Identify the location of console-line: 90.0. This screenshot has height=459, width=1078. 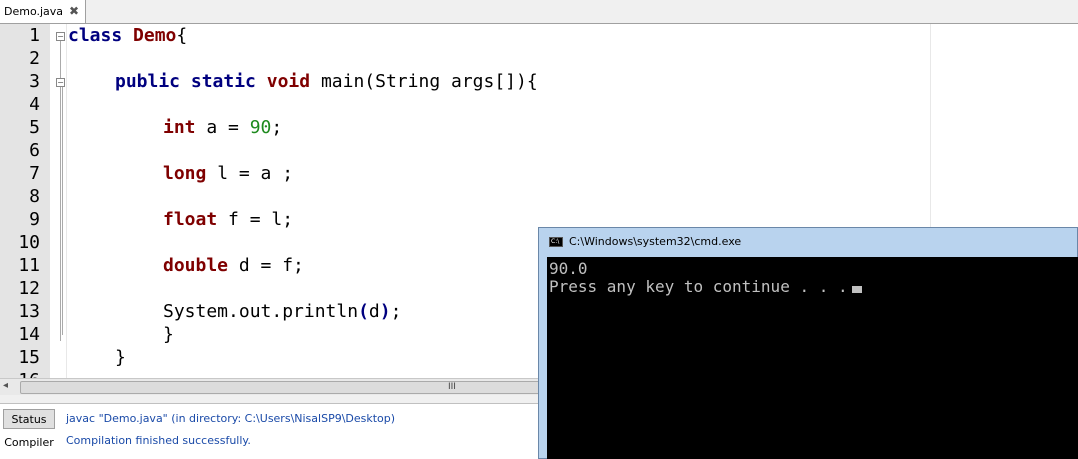
(568, 268).